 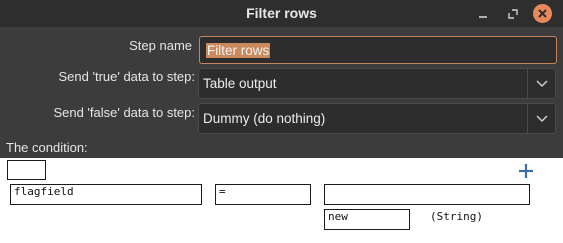 What do you see at coordinates (264, 118) in the screenshot?
I see `send-false-value: Dummy (do nothing)` at bounding box center [264, 118].